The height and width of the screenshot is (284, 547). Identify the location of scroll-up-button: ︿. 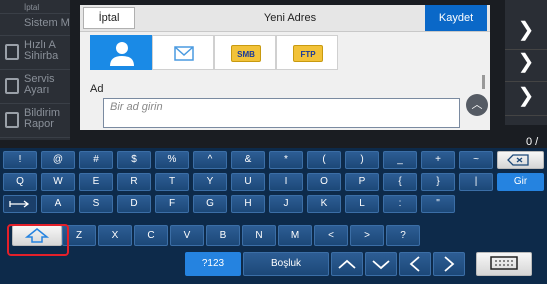
(477, 105).